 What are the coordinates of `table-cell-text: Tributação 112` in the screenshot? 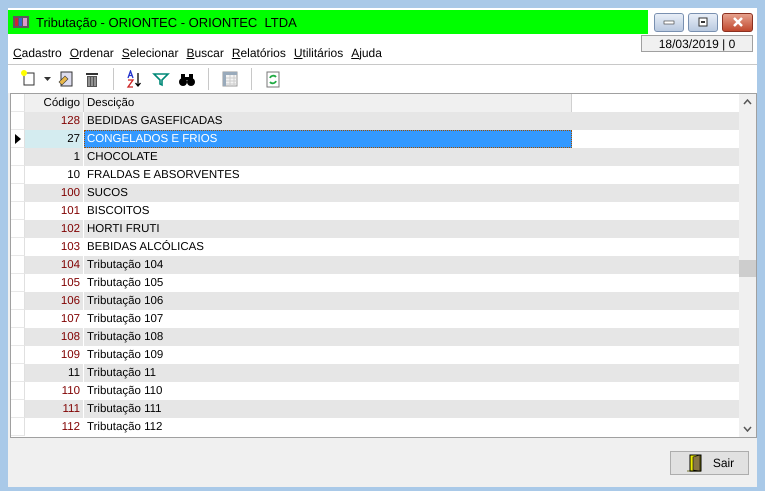 It's located at (125, 427).